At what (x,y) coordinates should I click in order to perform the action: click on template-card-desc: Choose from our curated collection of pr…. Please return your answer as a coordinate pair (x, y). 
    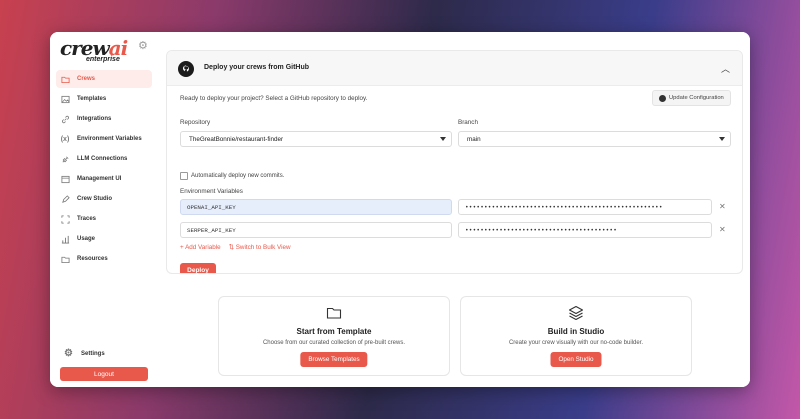
    Looking at the image, I should click on (334, 343).